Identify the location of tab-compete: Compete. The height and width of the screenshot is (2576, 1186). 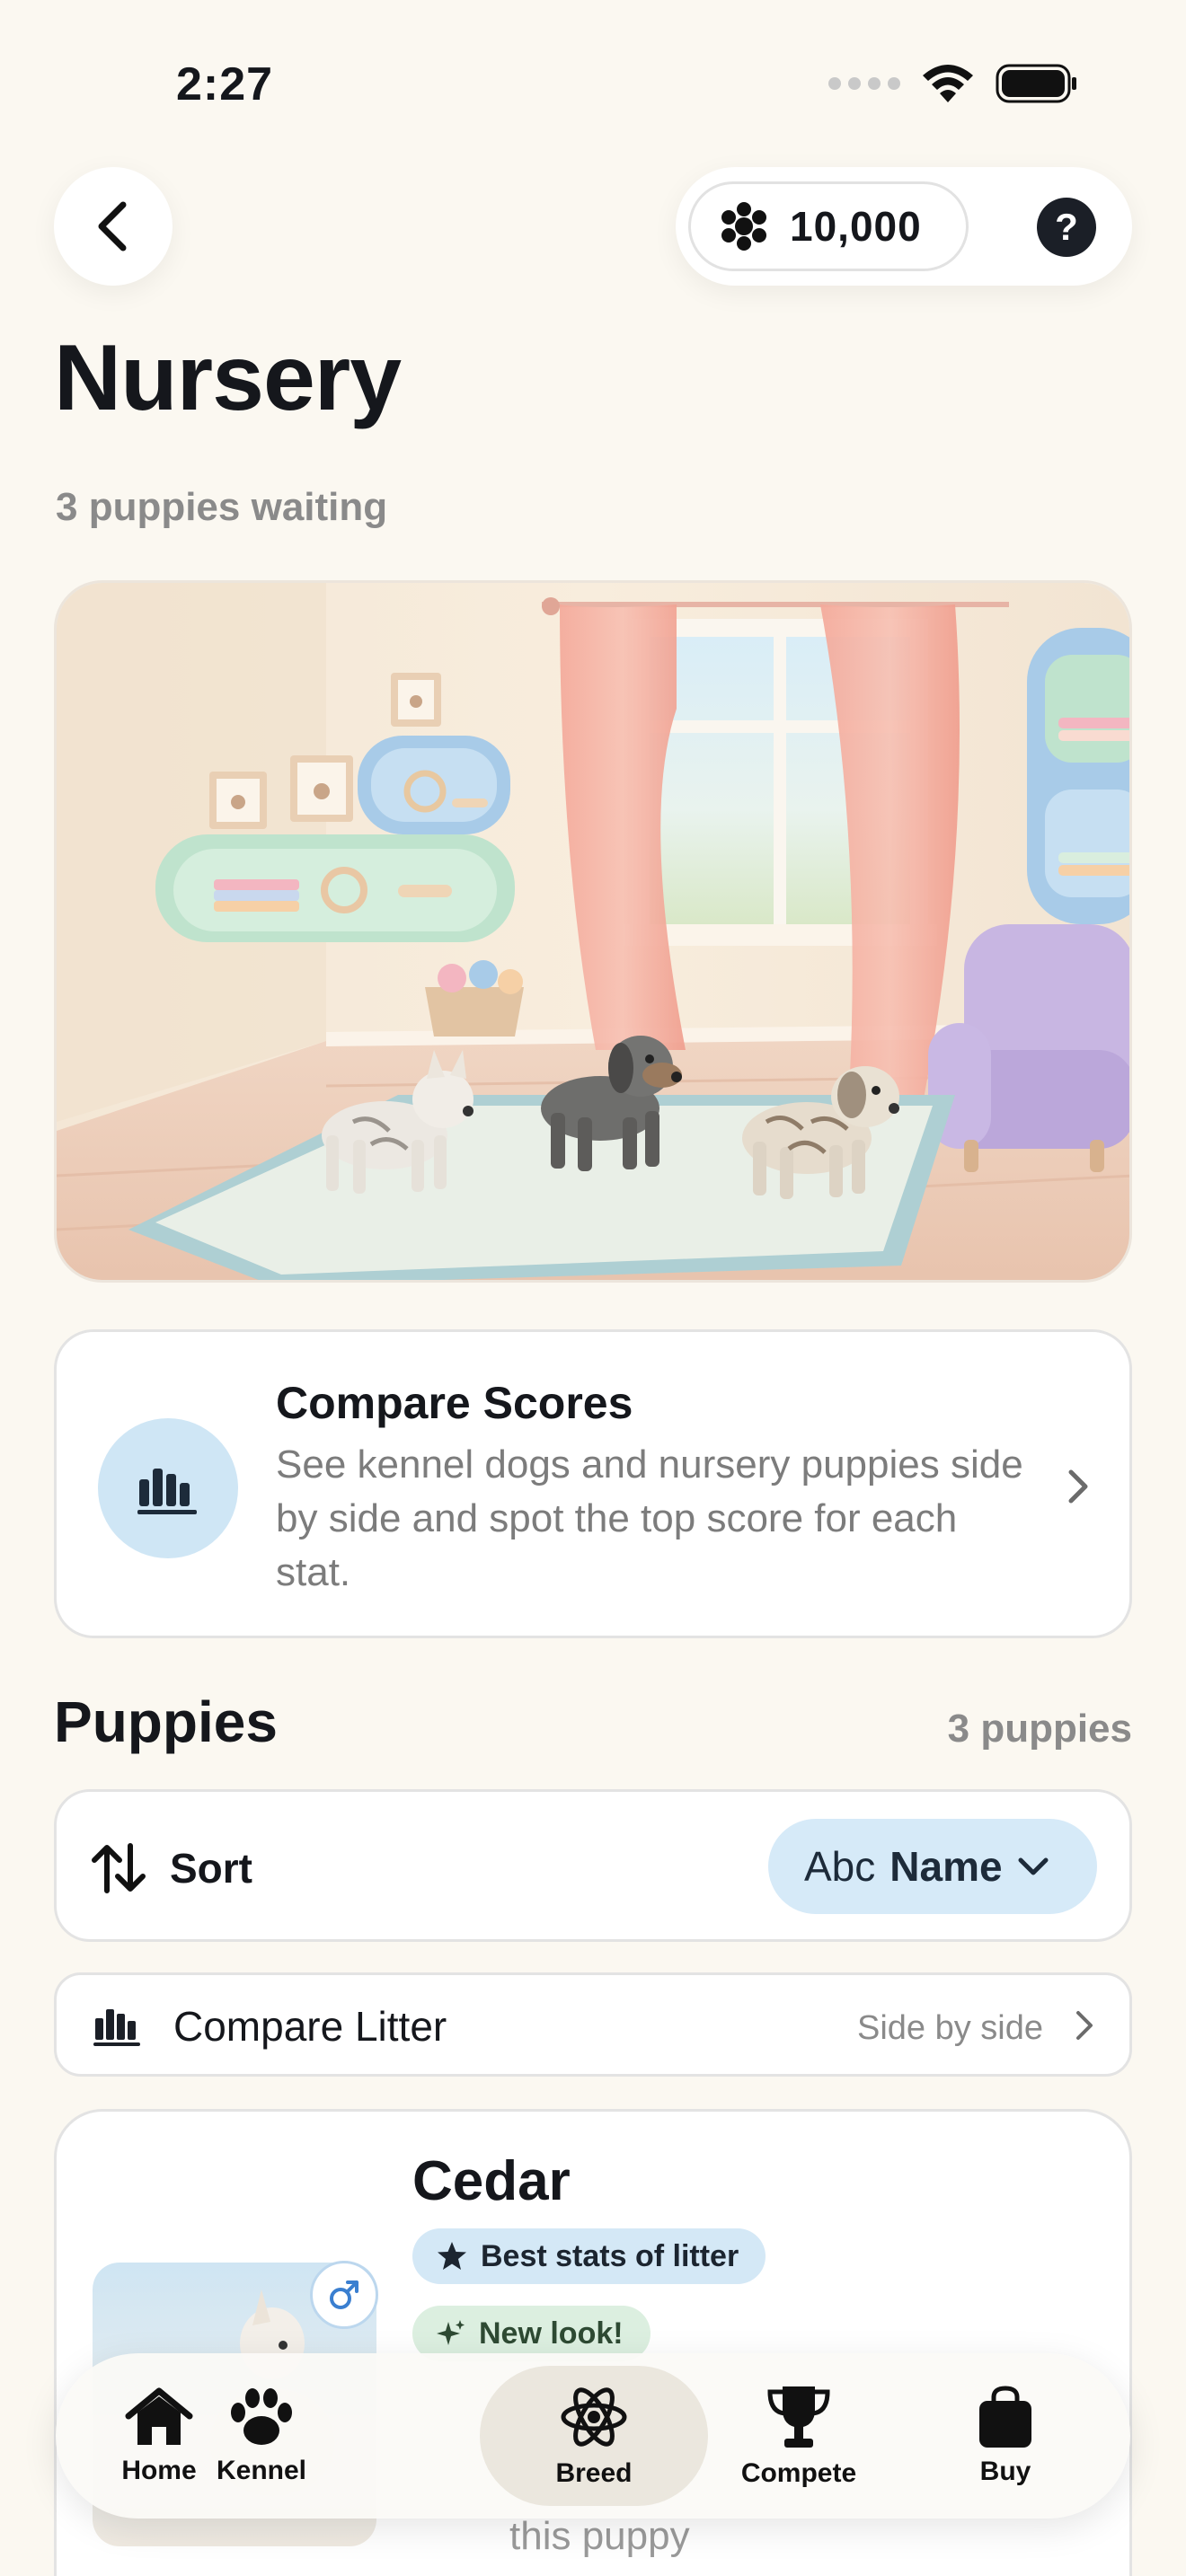
(798, 2436).